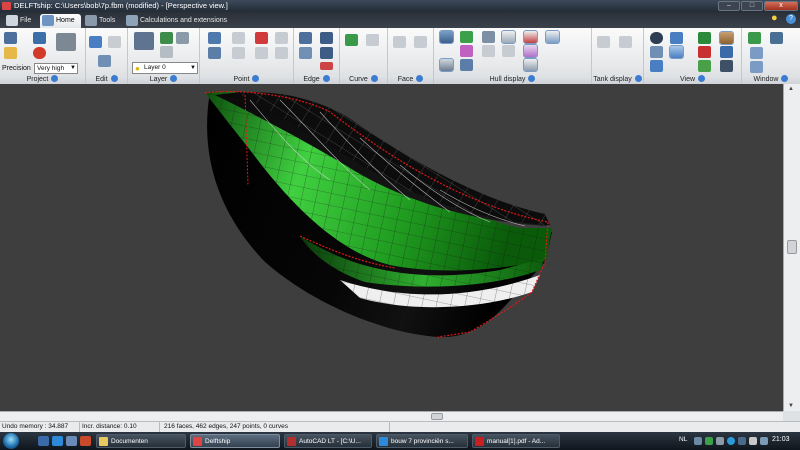 The image size is (800, 450). What do you see at coordinates (466, 37) in the screenshot?
I see `show-interior-edges-icon` at bounding box center [466, 37].